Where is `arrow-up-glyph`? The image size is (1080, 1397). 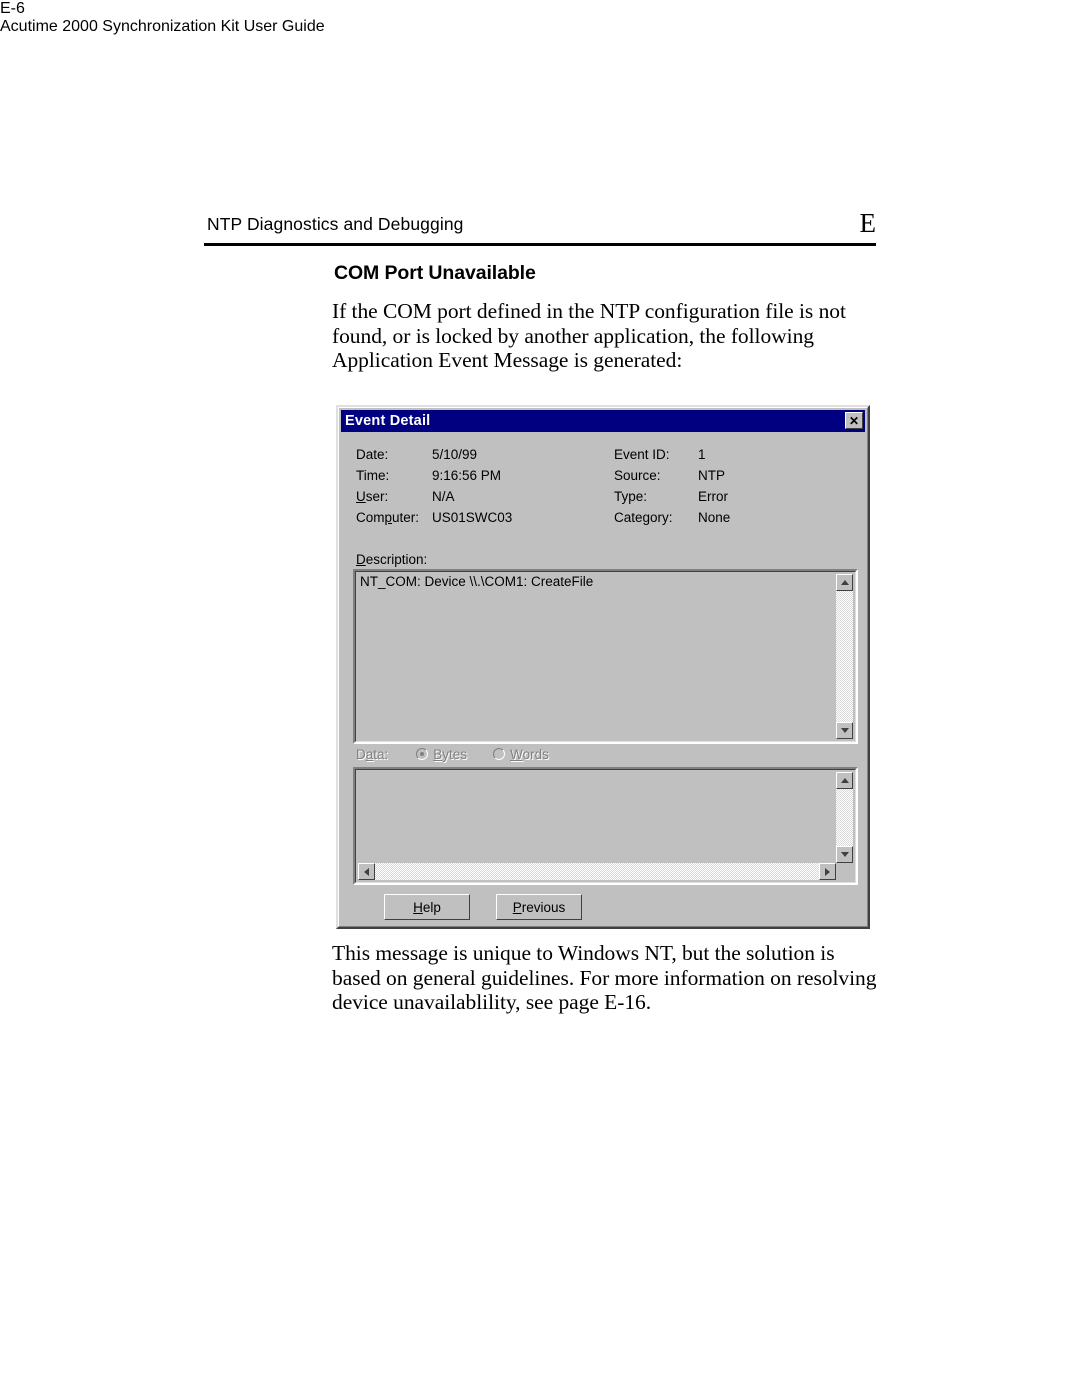 arrow-up-glyph is located at coordinates (844, 582).